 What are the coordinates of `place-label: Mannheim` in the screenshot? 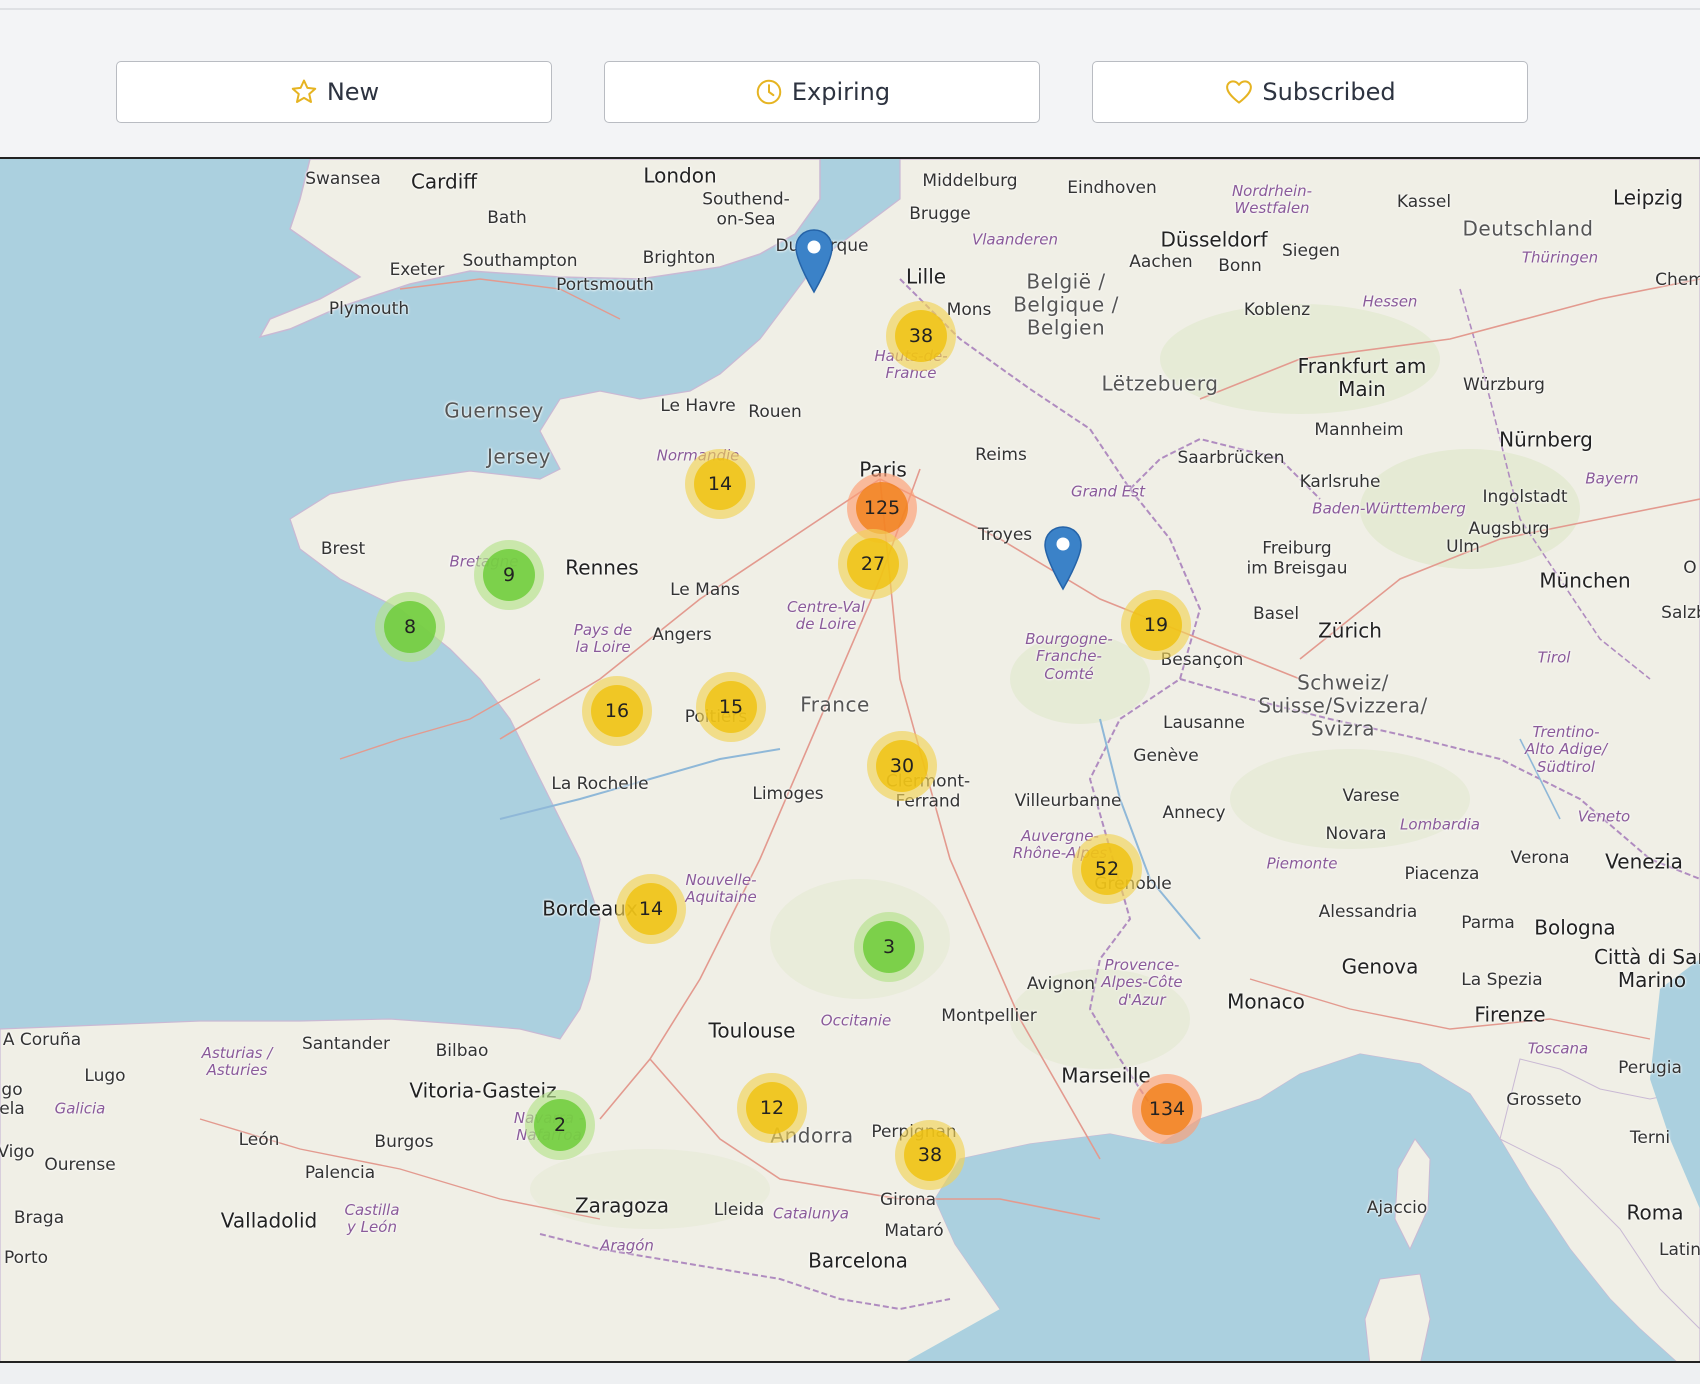 It's located at (1359, 430).